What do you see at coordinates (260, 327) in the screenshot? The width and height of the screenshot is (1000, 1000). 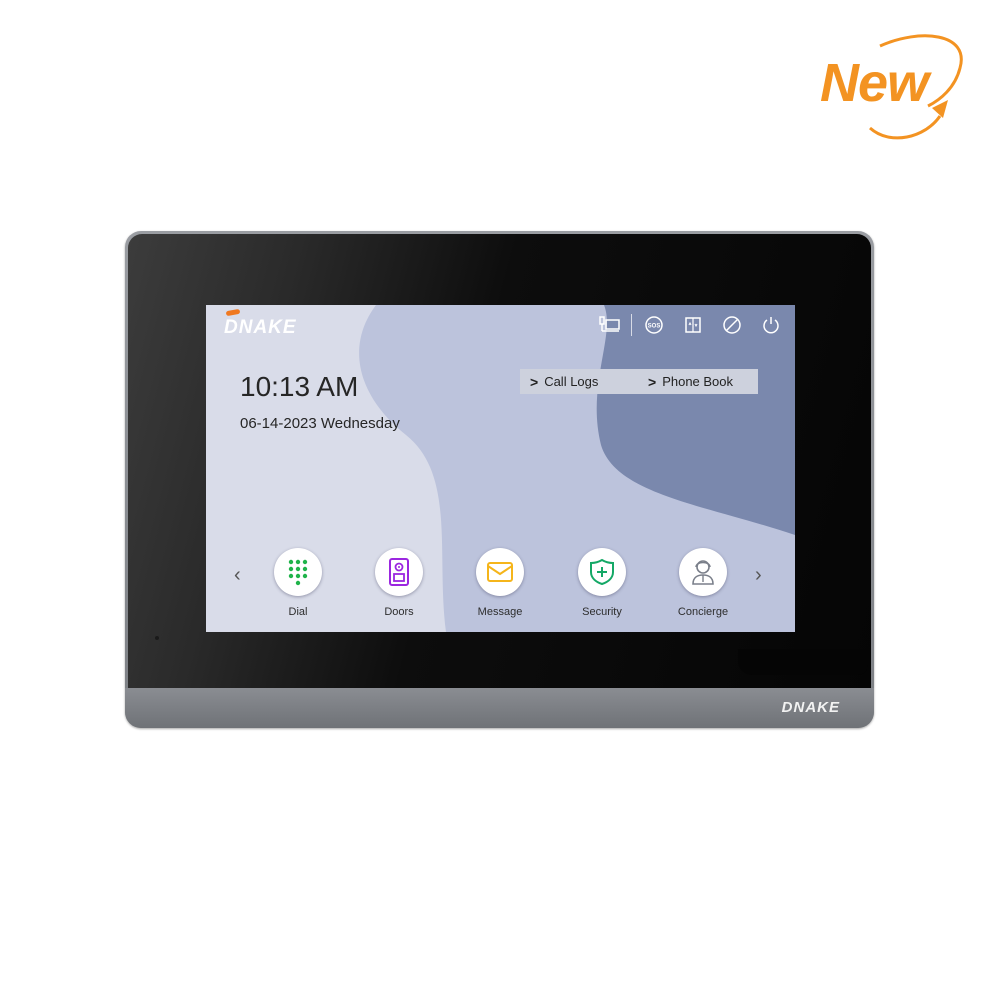 I see `screen-logo: DNAKE` at bounding box center [260, 327].